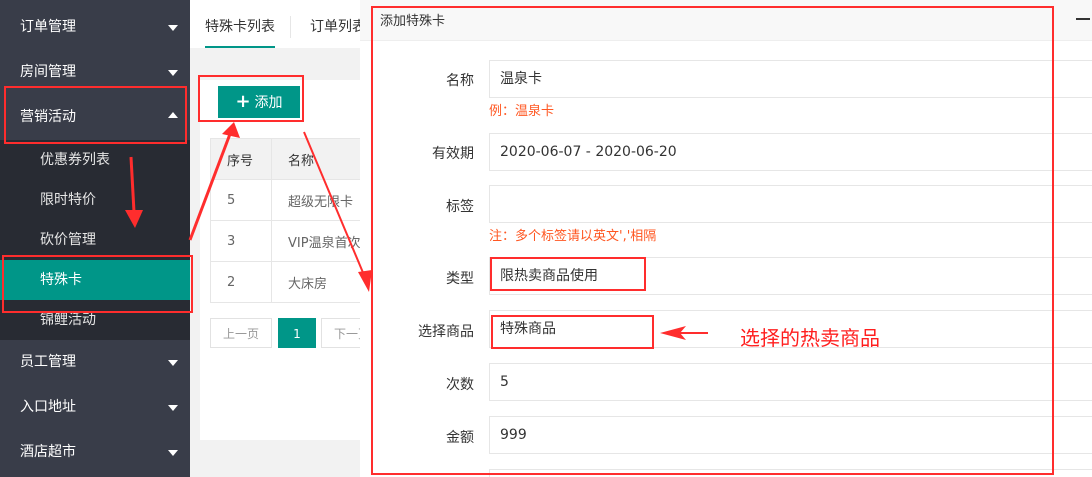  I want to click on menu-entry-address: 入口地址, so click(95, 407).